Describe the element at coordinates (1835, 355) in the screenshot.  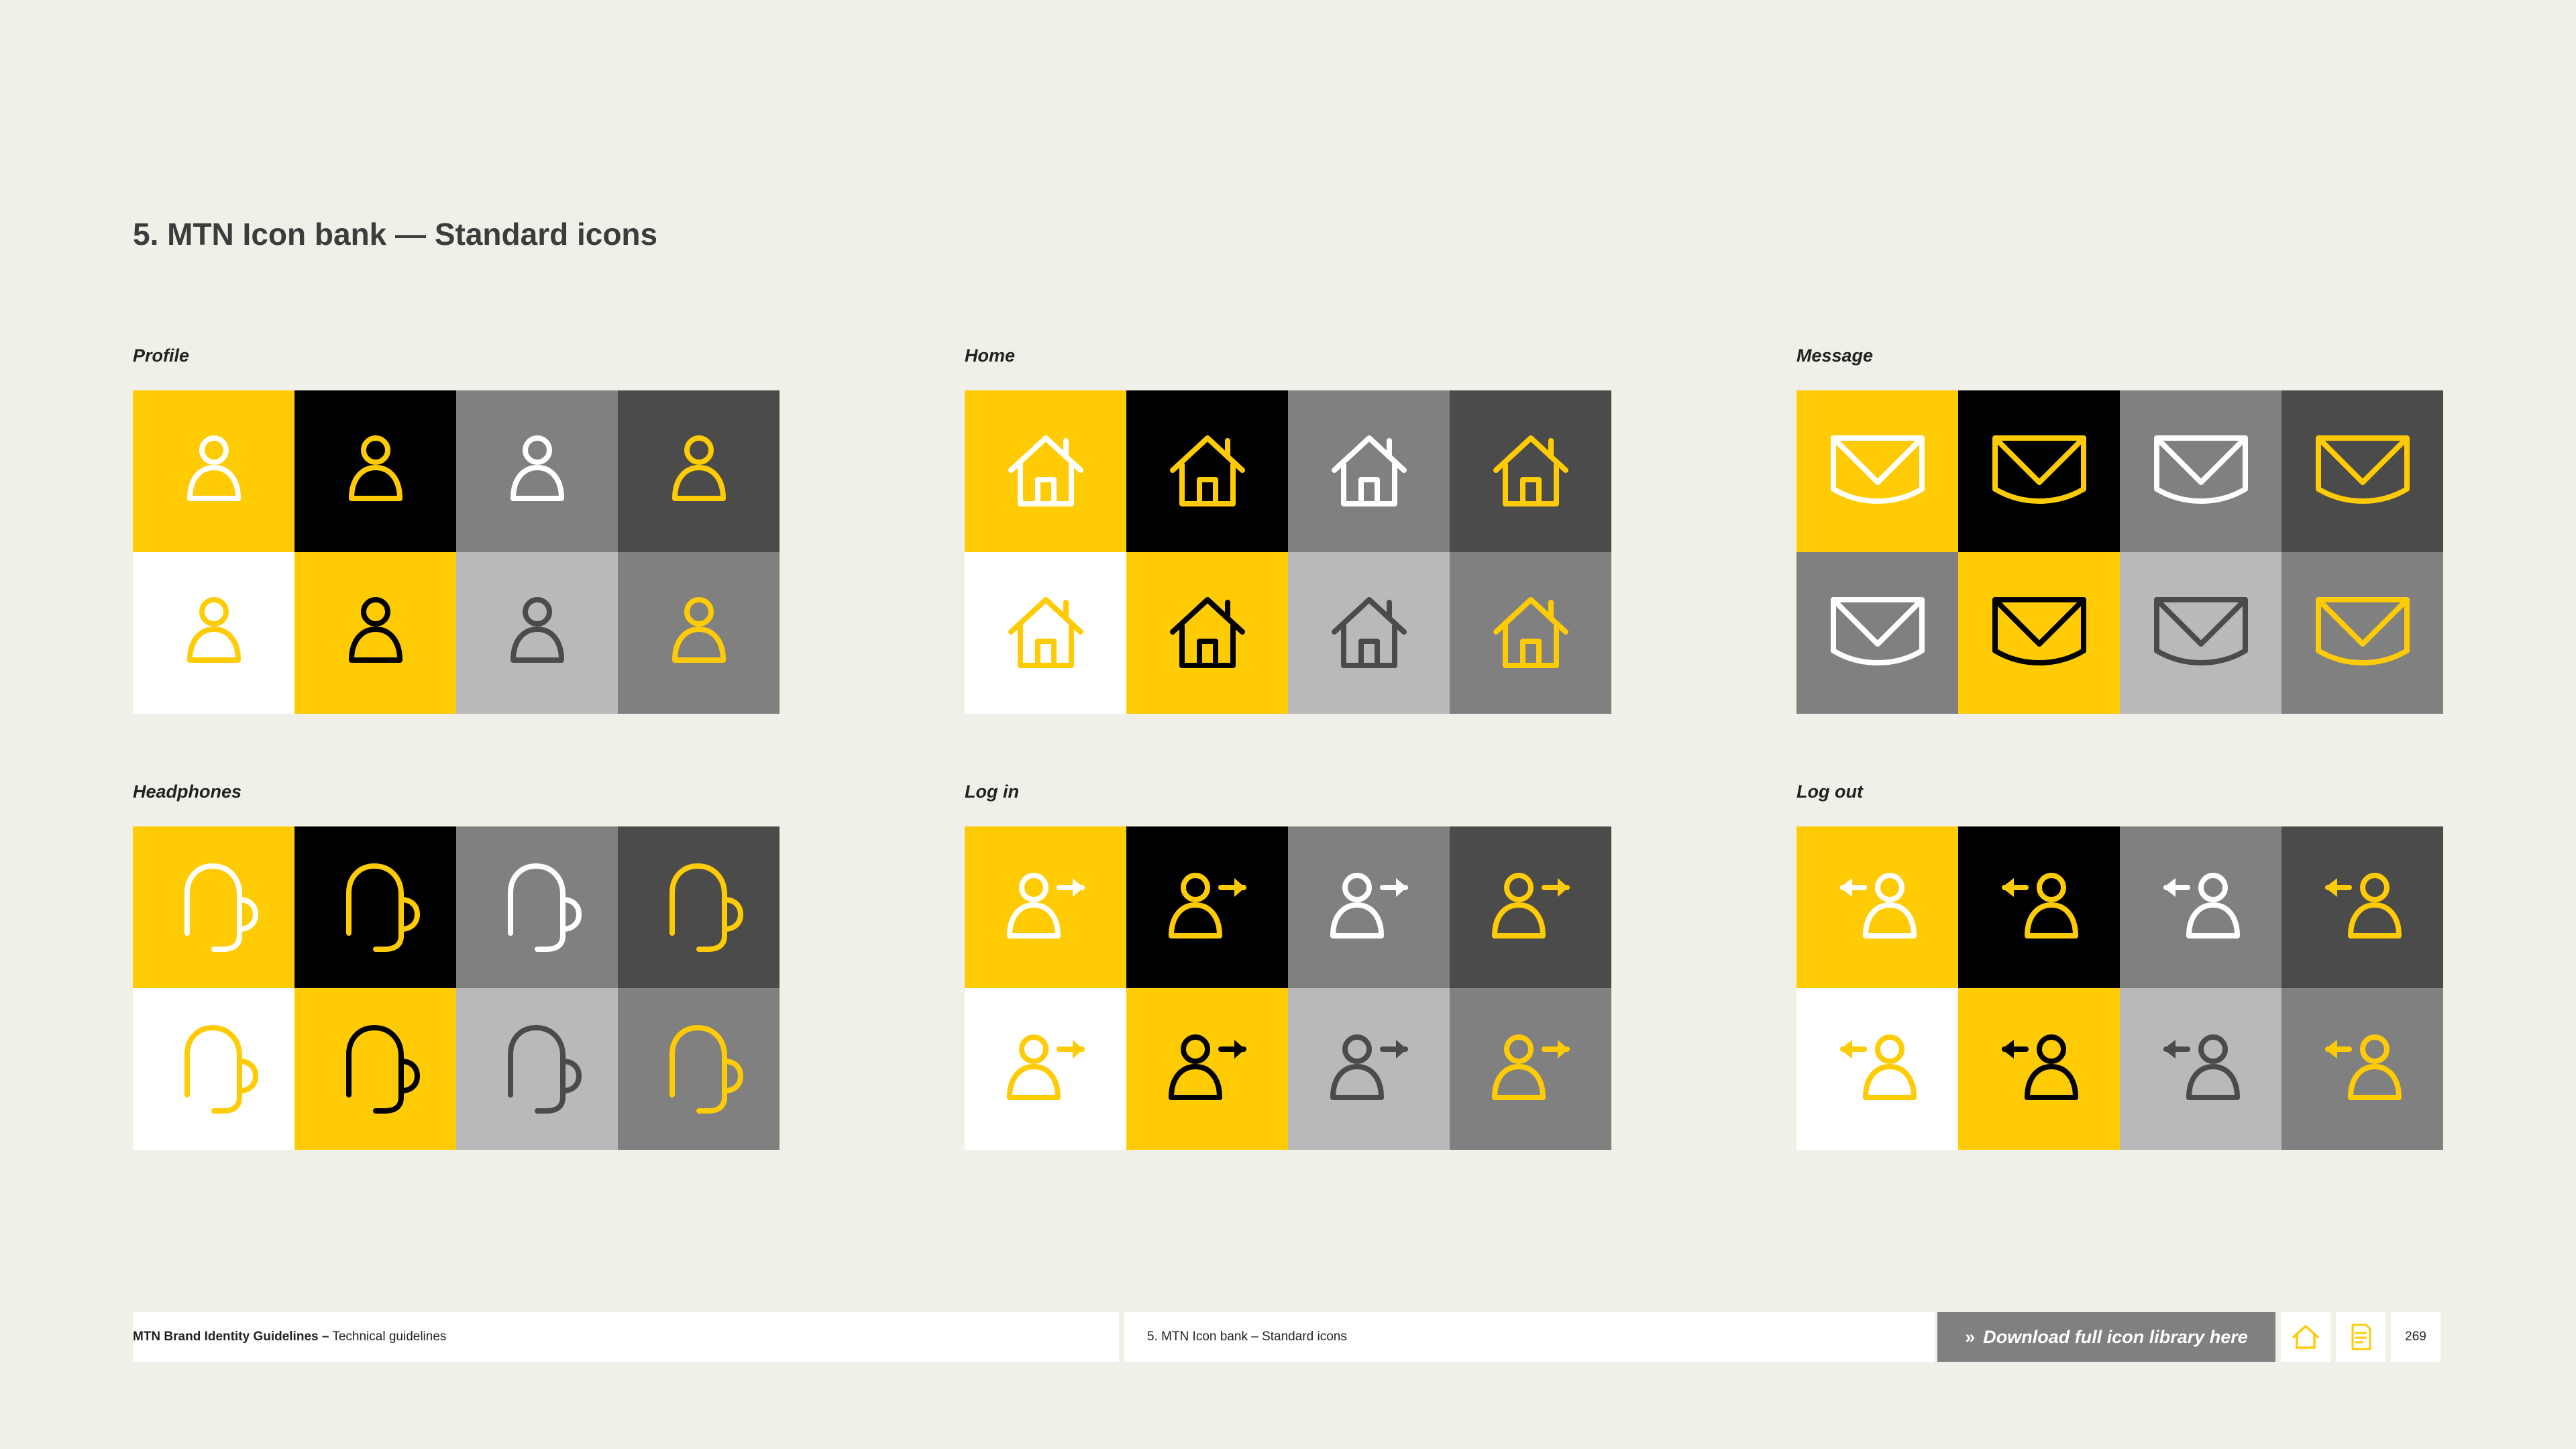
I see `section-label: Message` at that location.